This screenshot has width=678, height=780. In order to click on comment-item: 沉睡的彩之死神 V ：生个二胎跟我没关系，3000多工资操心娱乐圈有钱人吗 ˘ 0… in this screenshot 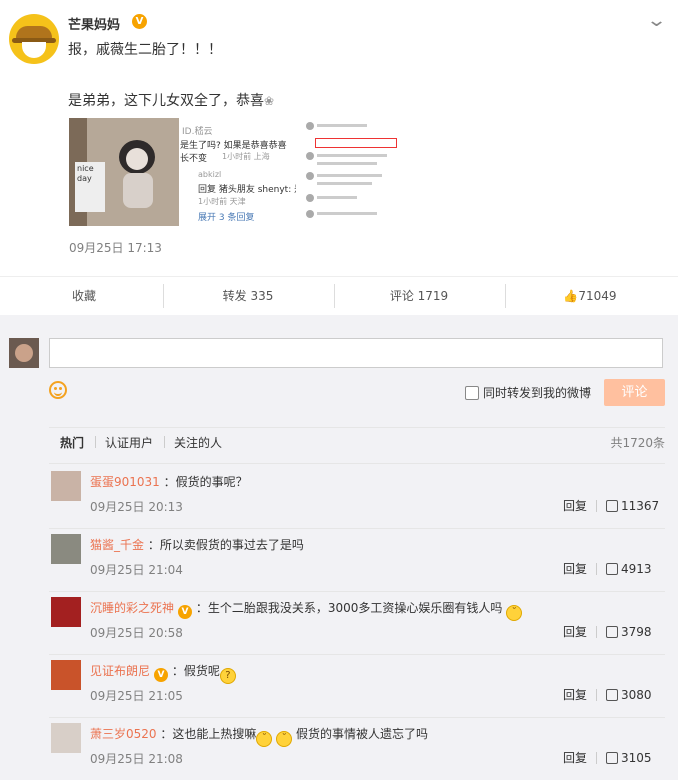, I will do `click(339, 622)`.